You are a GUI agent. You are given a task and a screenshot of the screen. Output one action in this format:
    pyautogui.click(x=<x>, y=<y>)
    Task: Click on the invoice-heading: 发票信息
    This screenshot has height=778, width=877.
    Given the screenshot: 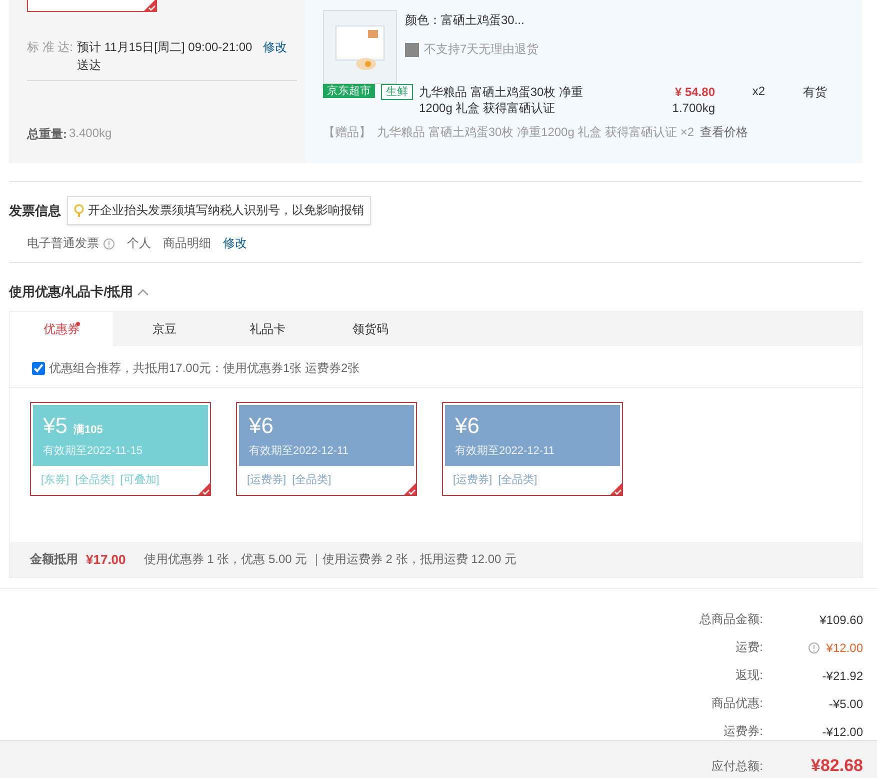 What is the action you would take?
    pyautogui.click(x=35, y=211)
    